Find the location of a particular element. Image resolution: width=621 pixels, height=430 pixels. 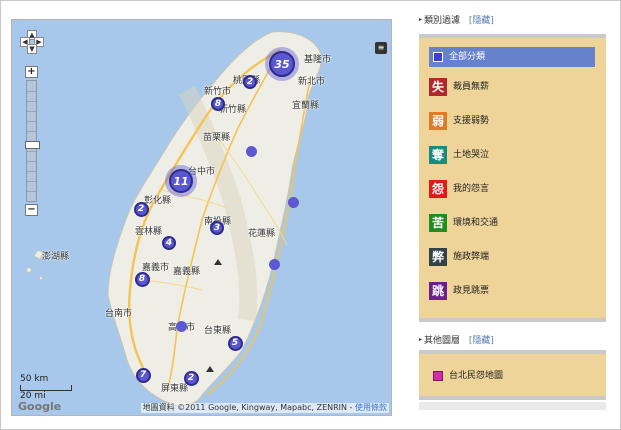

layer-hide-toggle: [隱藏] is located at coordinates (481, 341).